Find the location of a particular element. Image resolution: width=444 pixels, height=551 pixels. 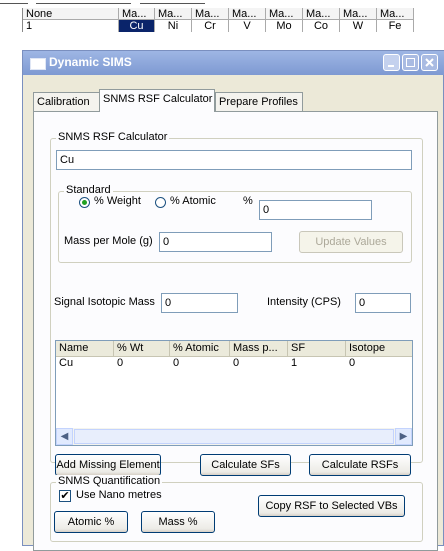

close-icon is located at coordinates (429, 62).